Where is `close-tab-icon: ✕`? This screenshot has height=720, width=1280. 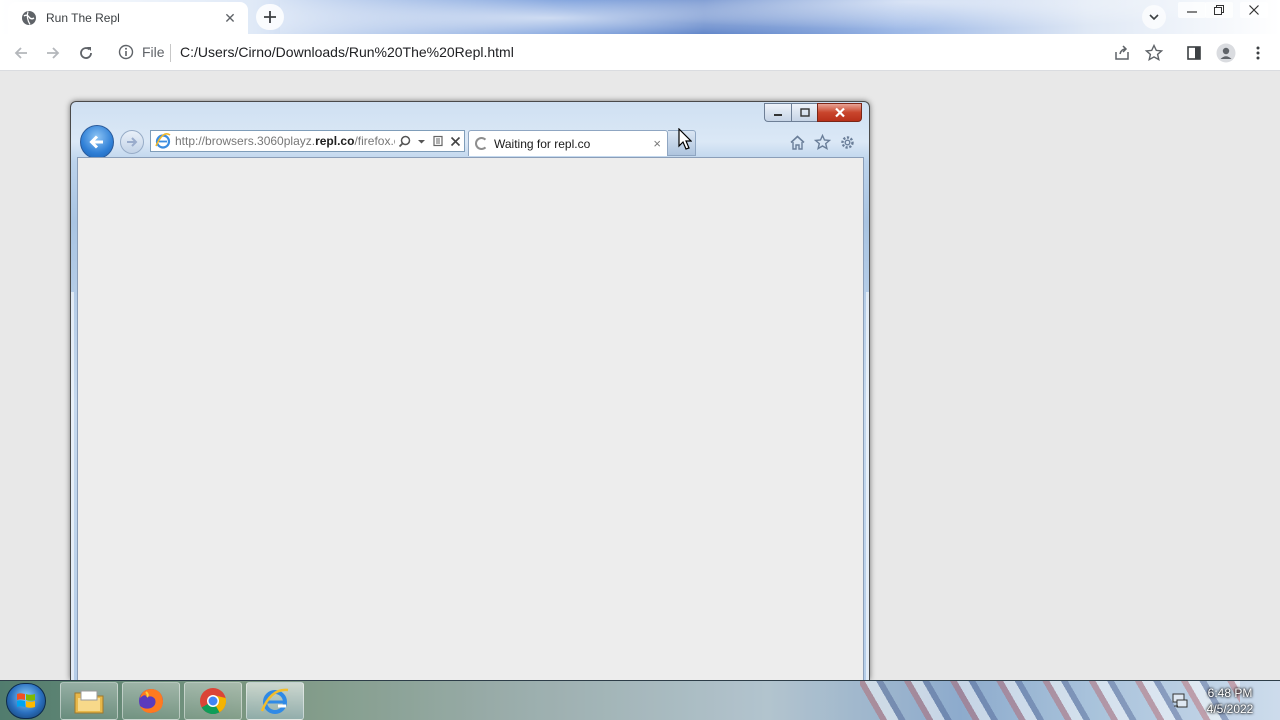 close-tab-icon: ✕ is located at coordinates (230, 18).